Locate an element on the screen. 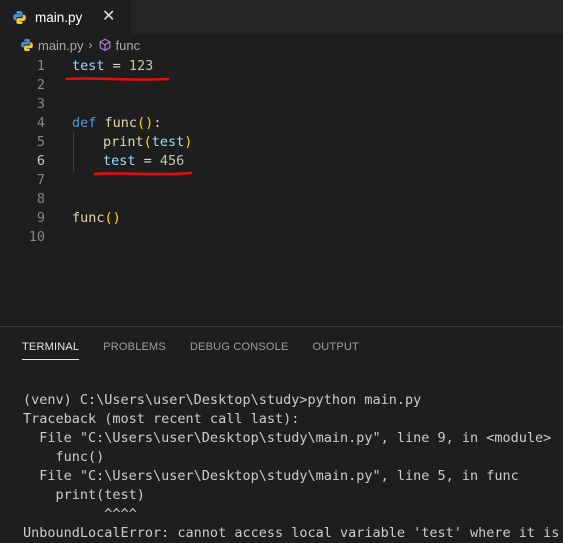 This screenshot has height=543, width=563. code-line-3: 3 is located at coordinates (281, 103).